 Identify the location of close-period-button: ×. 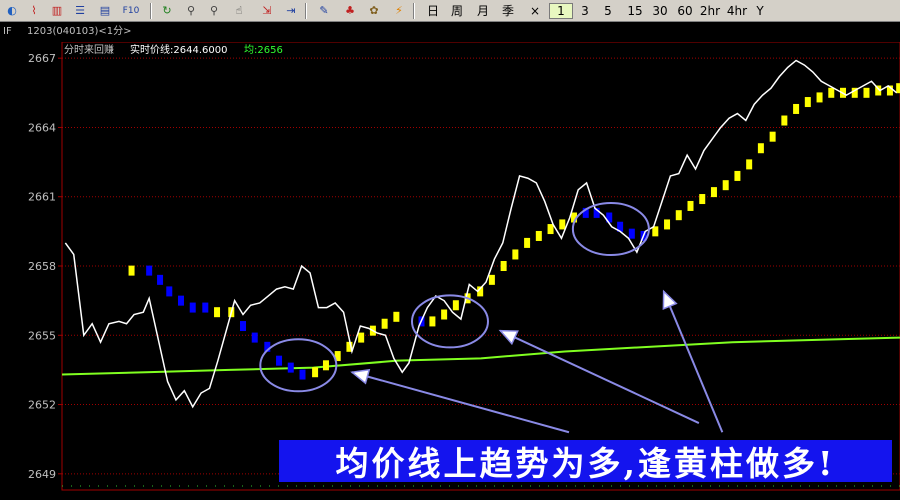
(535, 11).